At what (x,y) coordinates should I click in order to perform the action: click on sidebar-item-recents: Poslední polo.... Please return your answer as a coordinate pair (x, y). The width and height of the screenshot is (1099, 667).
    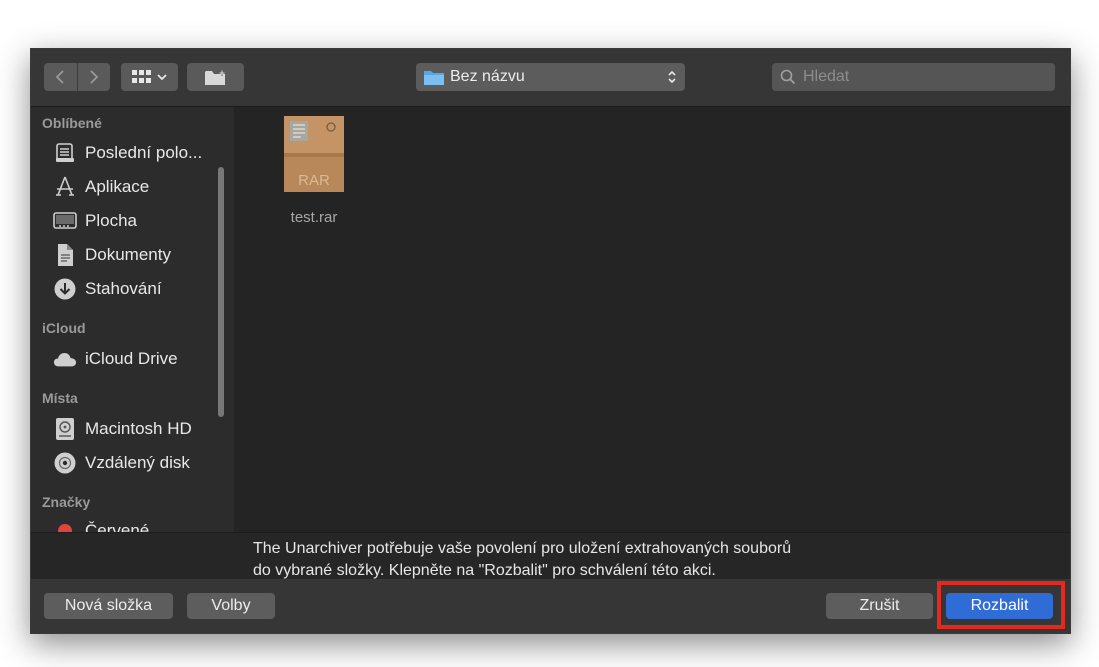
    Looking at the image, I should click on (138, 153).